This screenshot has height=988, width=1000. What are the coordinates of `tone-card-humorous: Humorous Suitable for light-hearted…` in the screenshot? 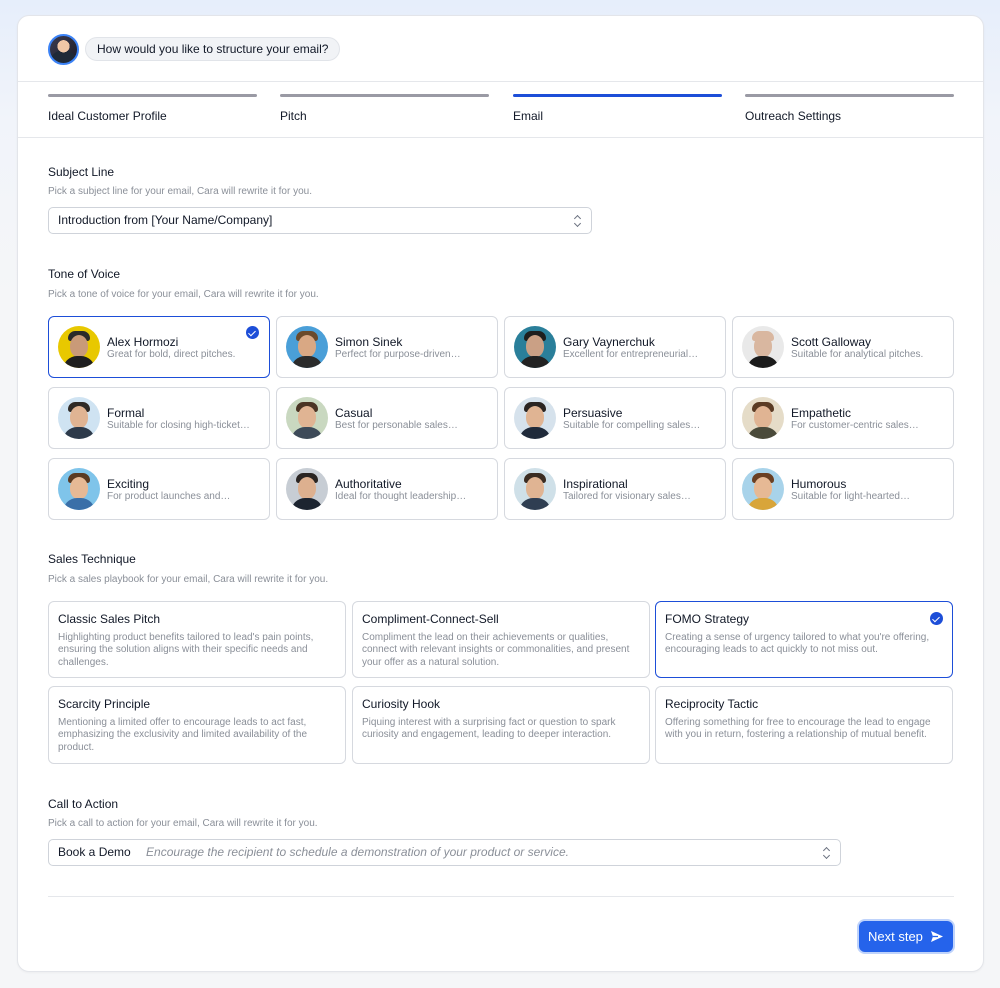 It's located at (843, 489).